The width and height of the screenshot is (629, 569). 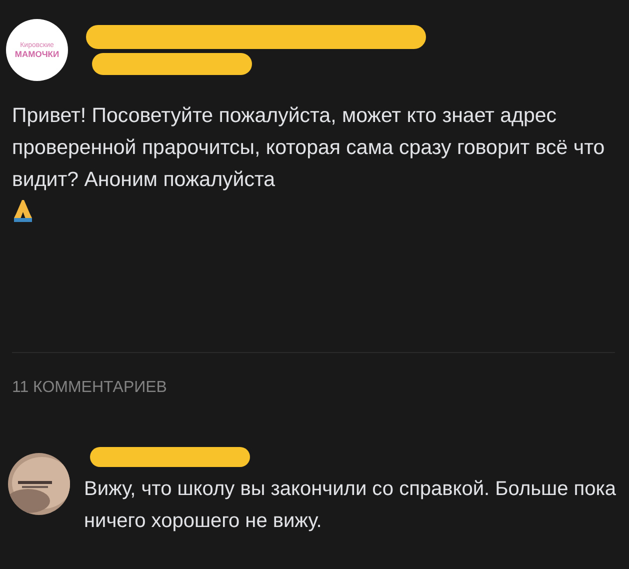 I want to click on post-text: Привет! Посоветуйте пожалуйста, может кто знает адрес проверенной прарочитсы, которая сама сразу говорит всё что видит? Аноним пожалуйста, so click(x=309, y=148).